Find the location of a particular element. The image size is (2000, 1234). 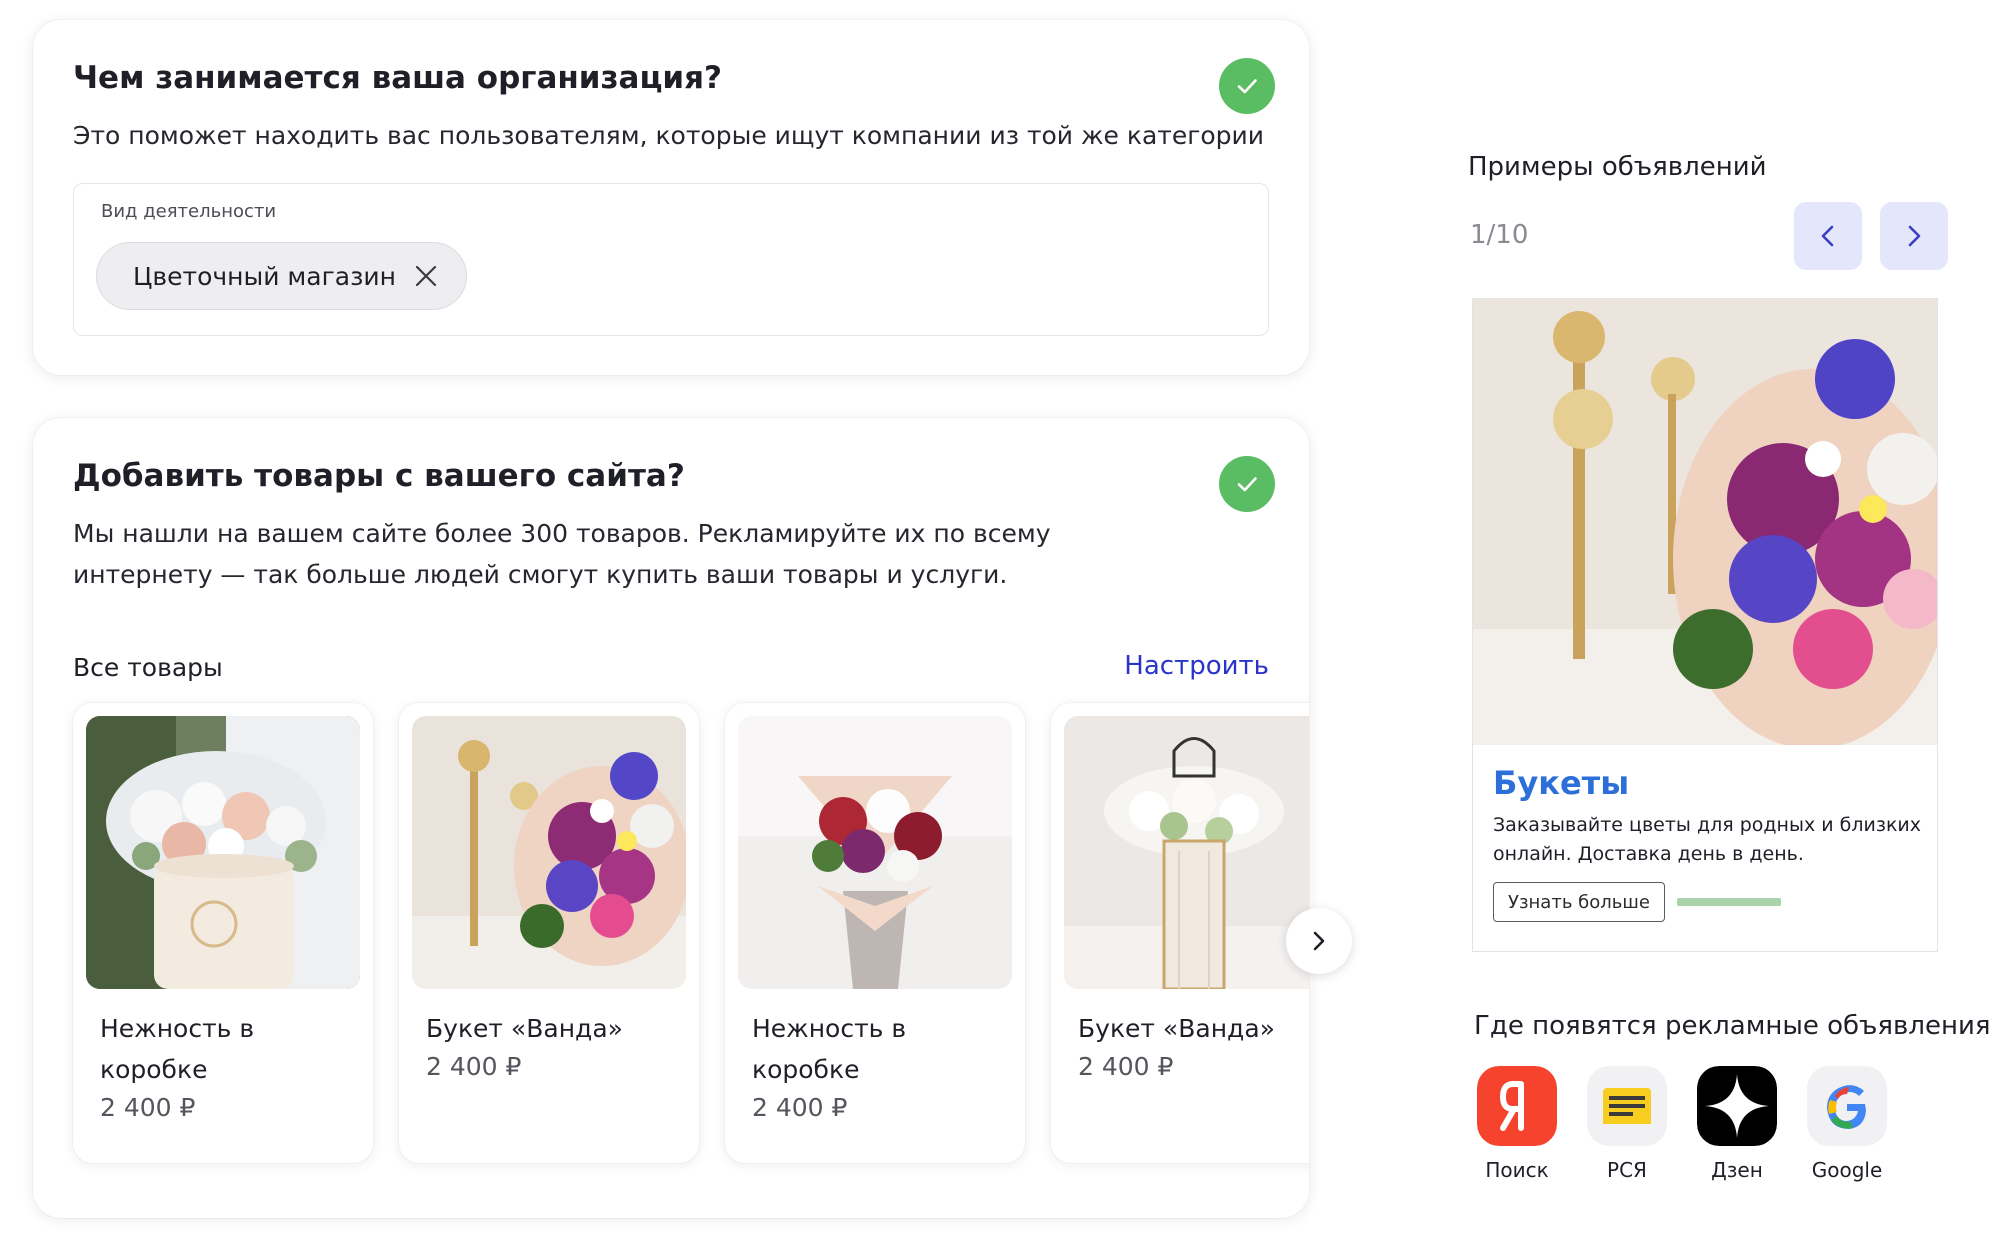

placement-label: Поиск is located at coordinates (1517, 1170).